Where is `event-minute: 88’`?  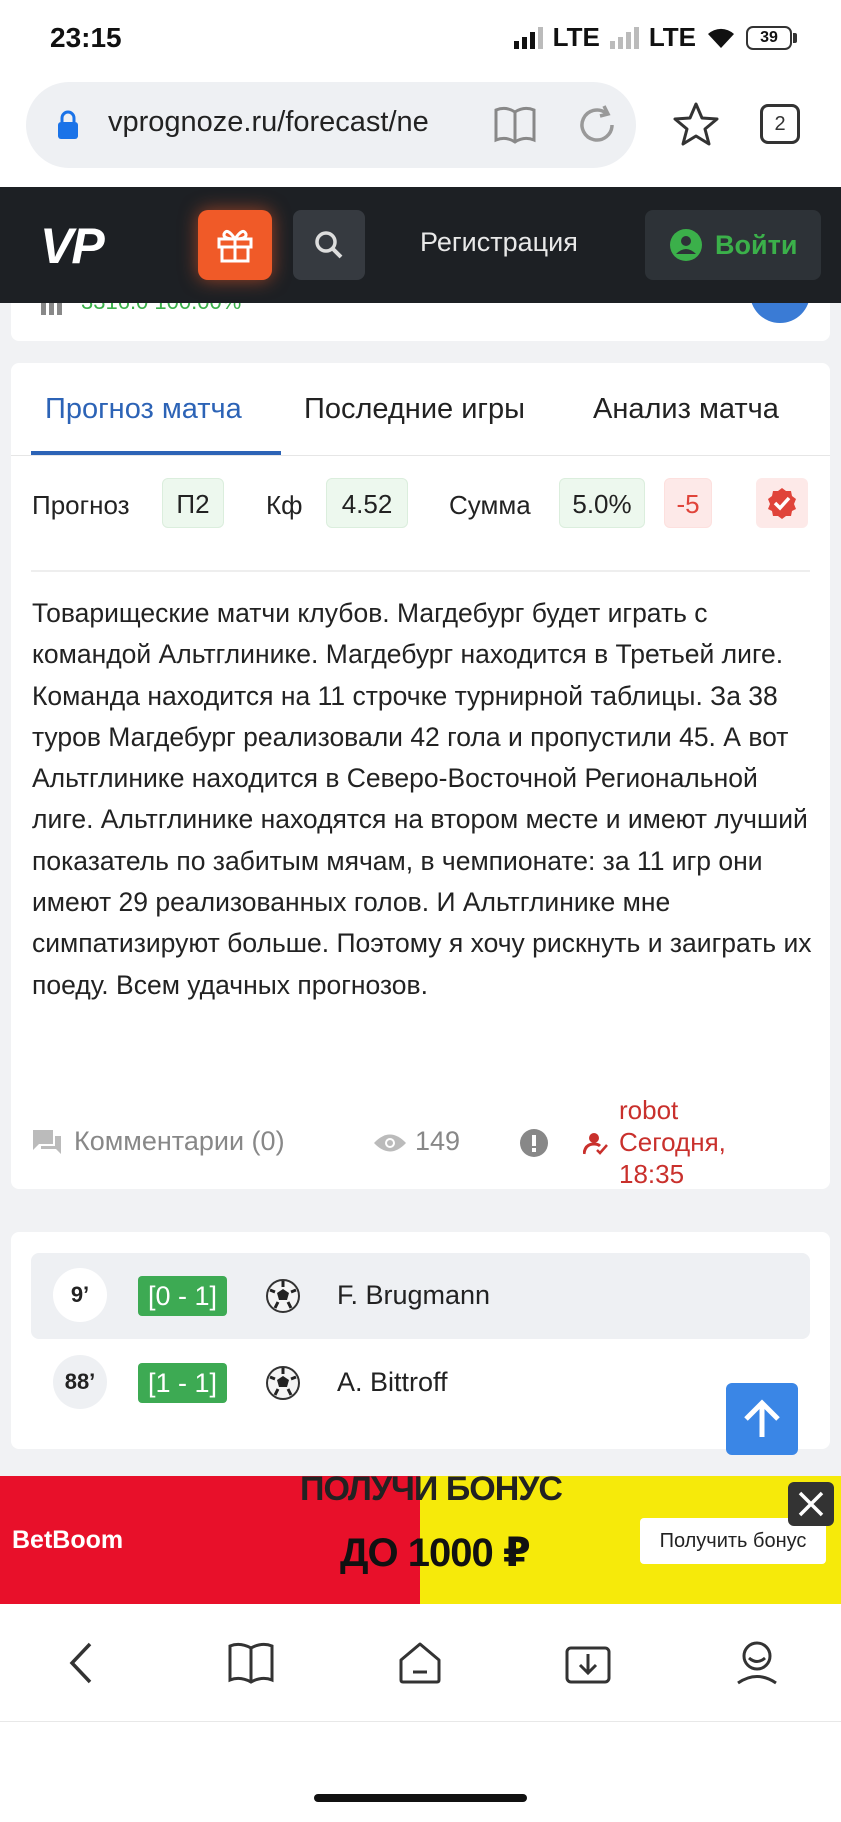 event-minute: 88’ is located at coordinates (80, 1382).